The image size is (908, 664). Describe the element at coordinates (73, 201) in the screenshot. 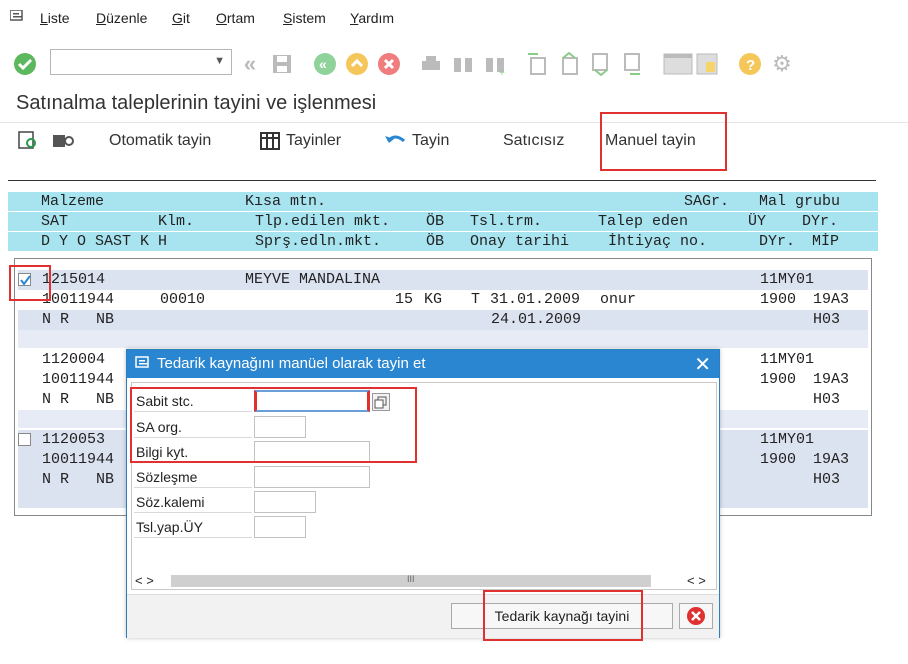

I see `col-malzeme: Malzeme` at that location.